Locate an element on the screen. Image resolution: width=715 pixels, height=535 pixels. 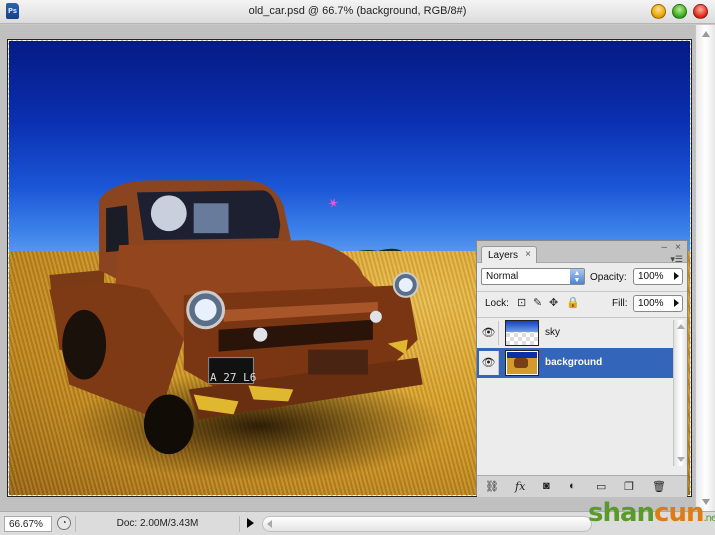
horizontal-scrollbar is located at coordinates (427, 524).